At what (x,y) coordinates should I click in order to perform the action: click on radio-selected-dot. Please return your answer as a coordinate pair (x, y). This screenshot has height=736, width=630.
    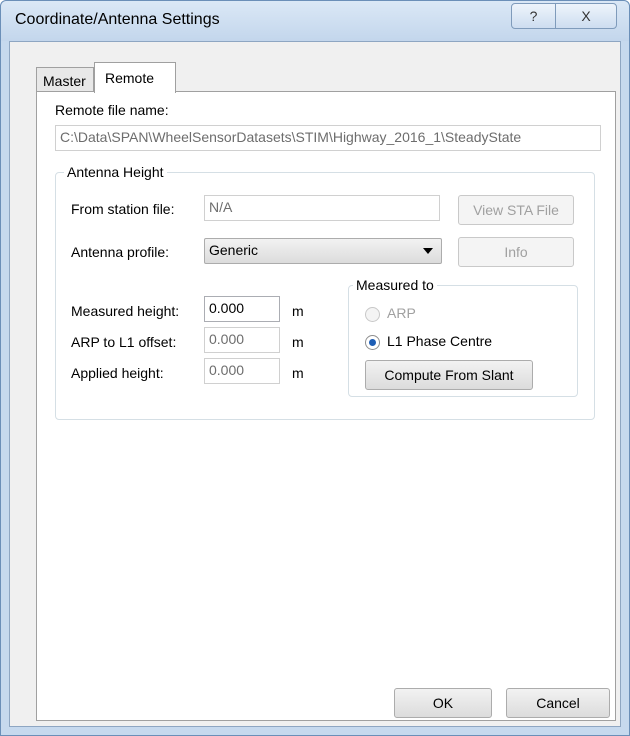
    Looking at the image, I should click on (372, 342).